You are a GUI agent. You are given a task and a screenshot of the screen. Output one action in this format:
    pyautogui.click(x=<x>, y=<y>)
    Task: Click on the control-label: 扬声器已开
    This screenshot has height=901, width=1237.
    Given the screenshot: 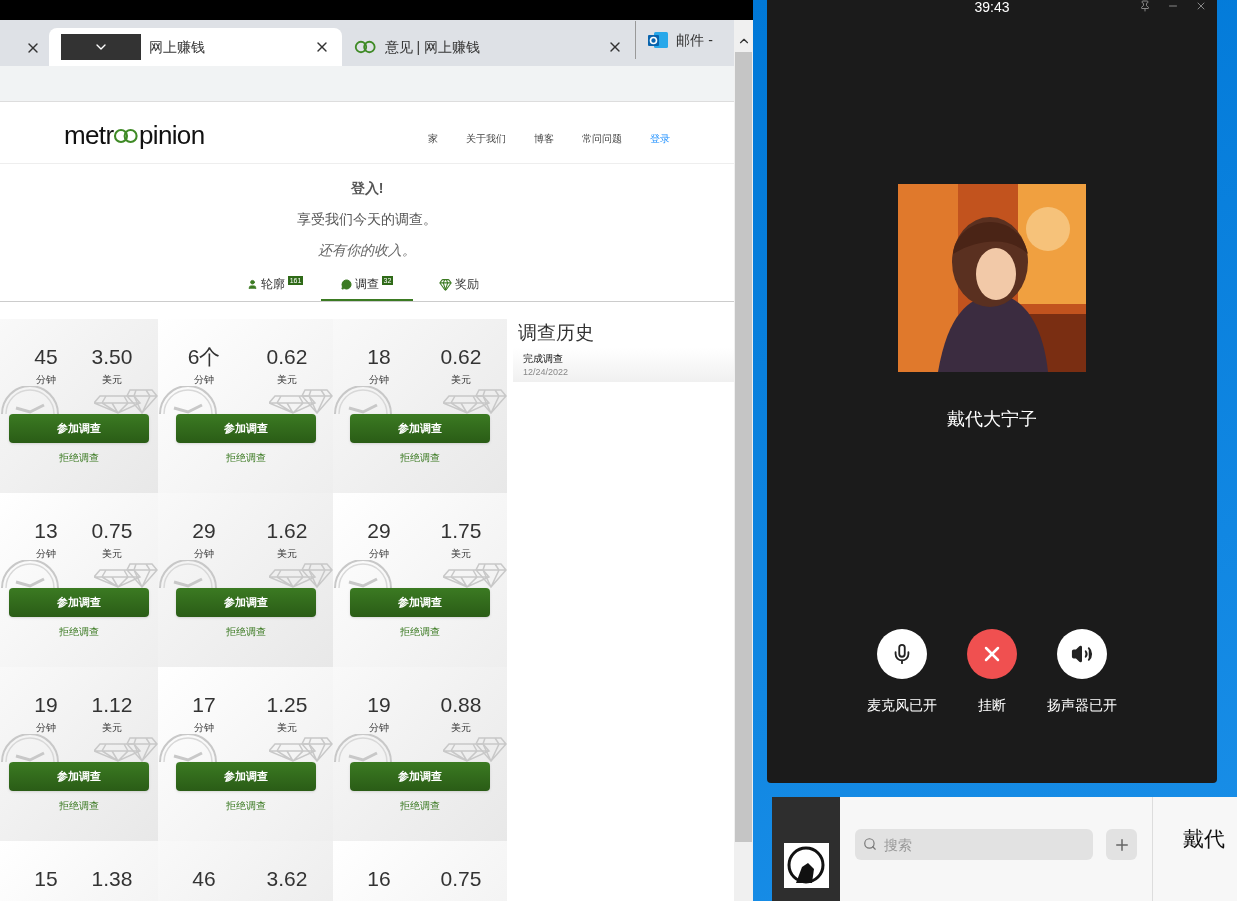 What is the action you would take?
    pyautogui.click(x=1082, y=705)
    